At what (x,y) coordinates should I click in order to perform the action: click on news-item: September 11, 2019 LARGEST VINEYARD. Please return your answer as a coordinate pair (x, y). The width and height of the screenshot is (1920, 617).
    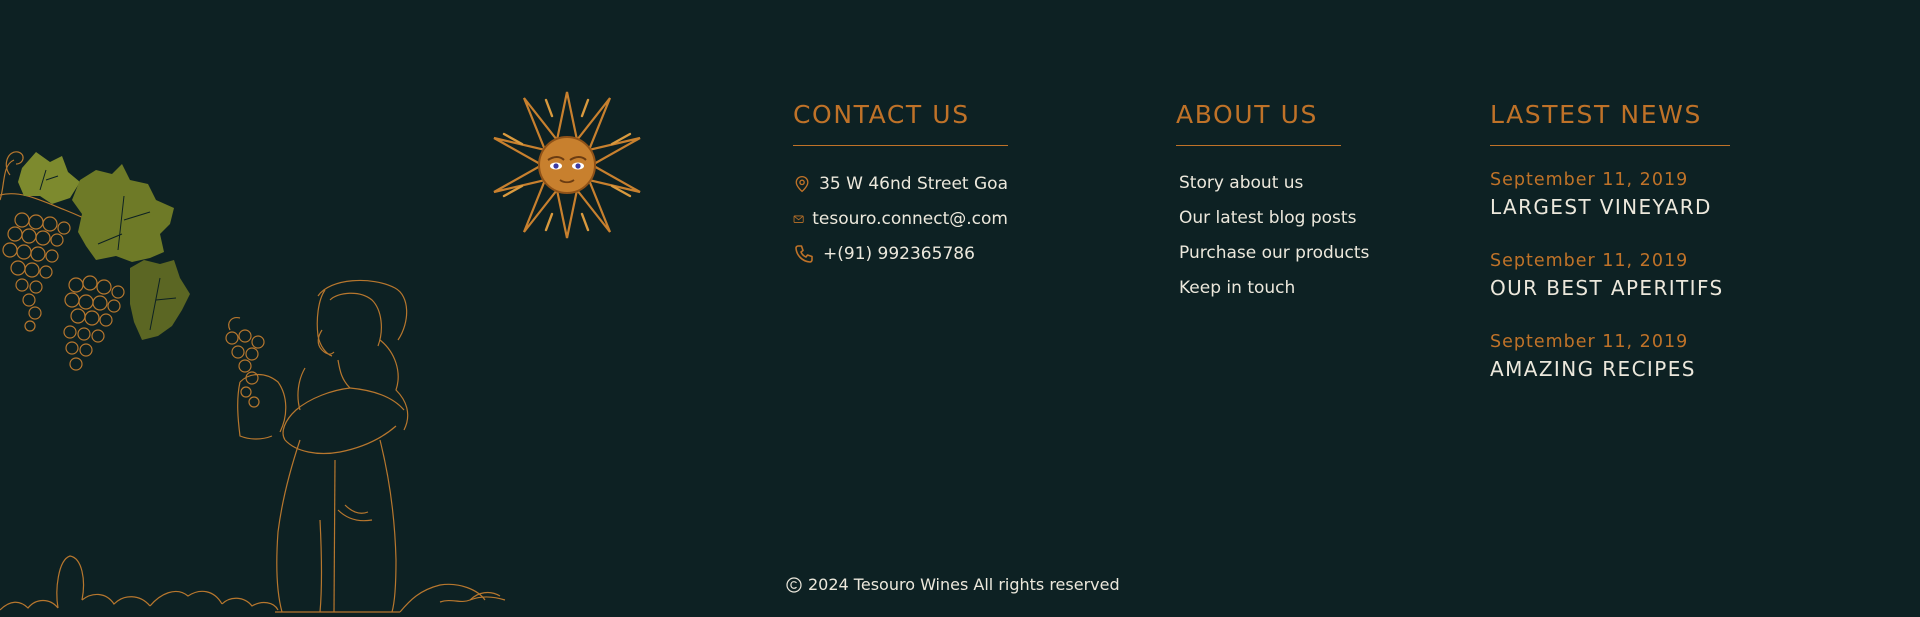
    Looking at the image, I should click on (1610, 210).